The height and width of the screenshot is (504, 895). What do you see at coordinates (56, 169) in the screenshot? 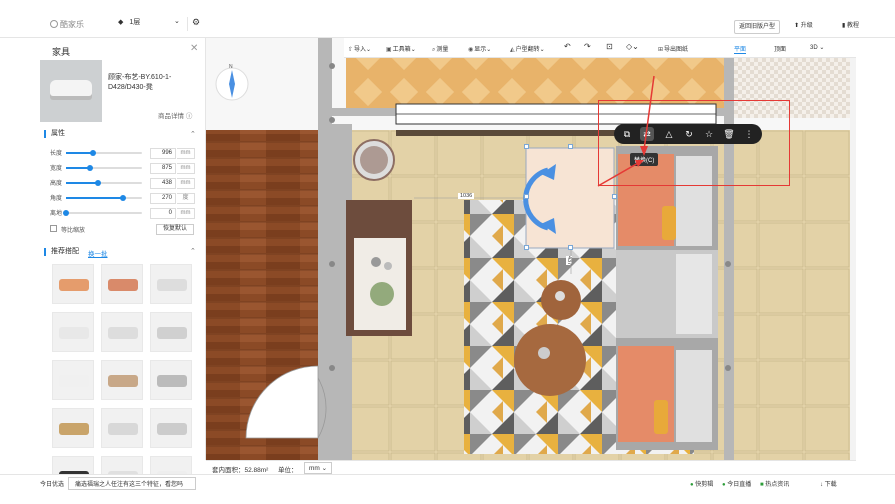
I see `prop-label: 宽度` at bounding box center [56, 169].